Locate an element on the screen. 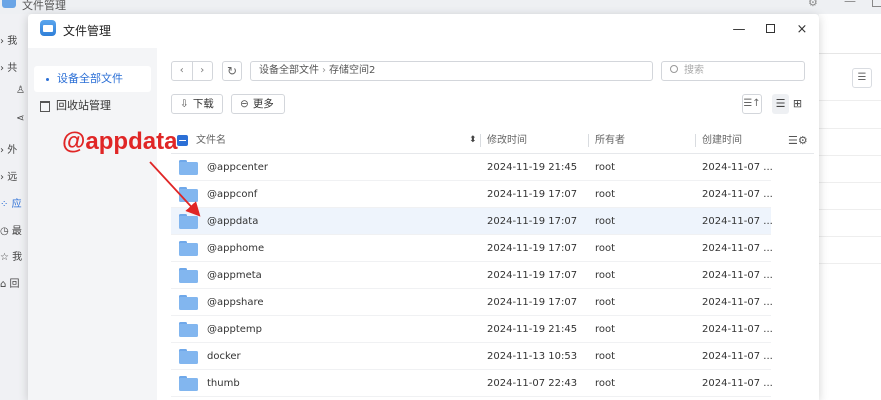 This screenshot has width=881, height=400. file-name: @appcenter is located at coordinates (237, 167).